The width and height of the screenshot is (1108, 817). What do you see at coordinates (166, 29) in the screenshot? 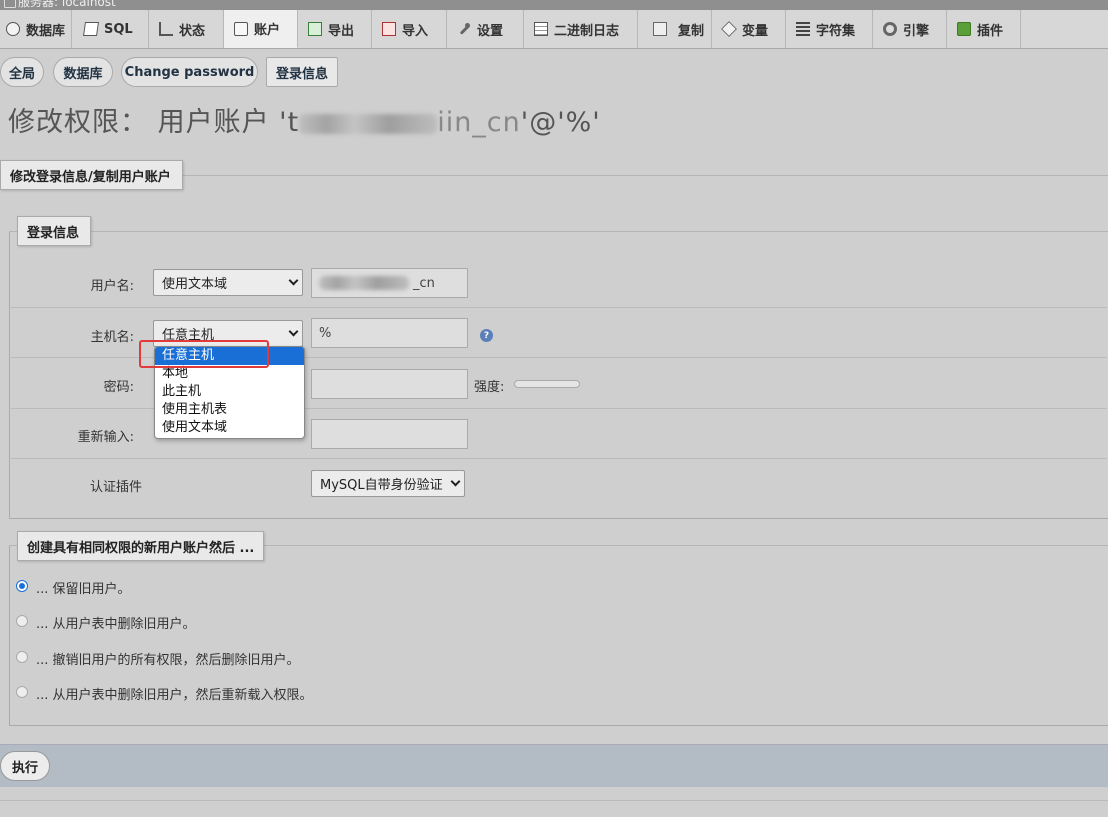
I see `status-icon` at bounding box center [166, 29].